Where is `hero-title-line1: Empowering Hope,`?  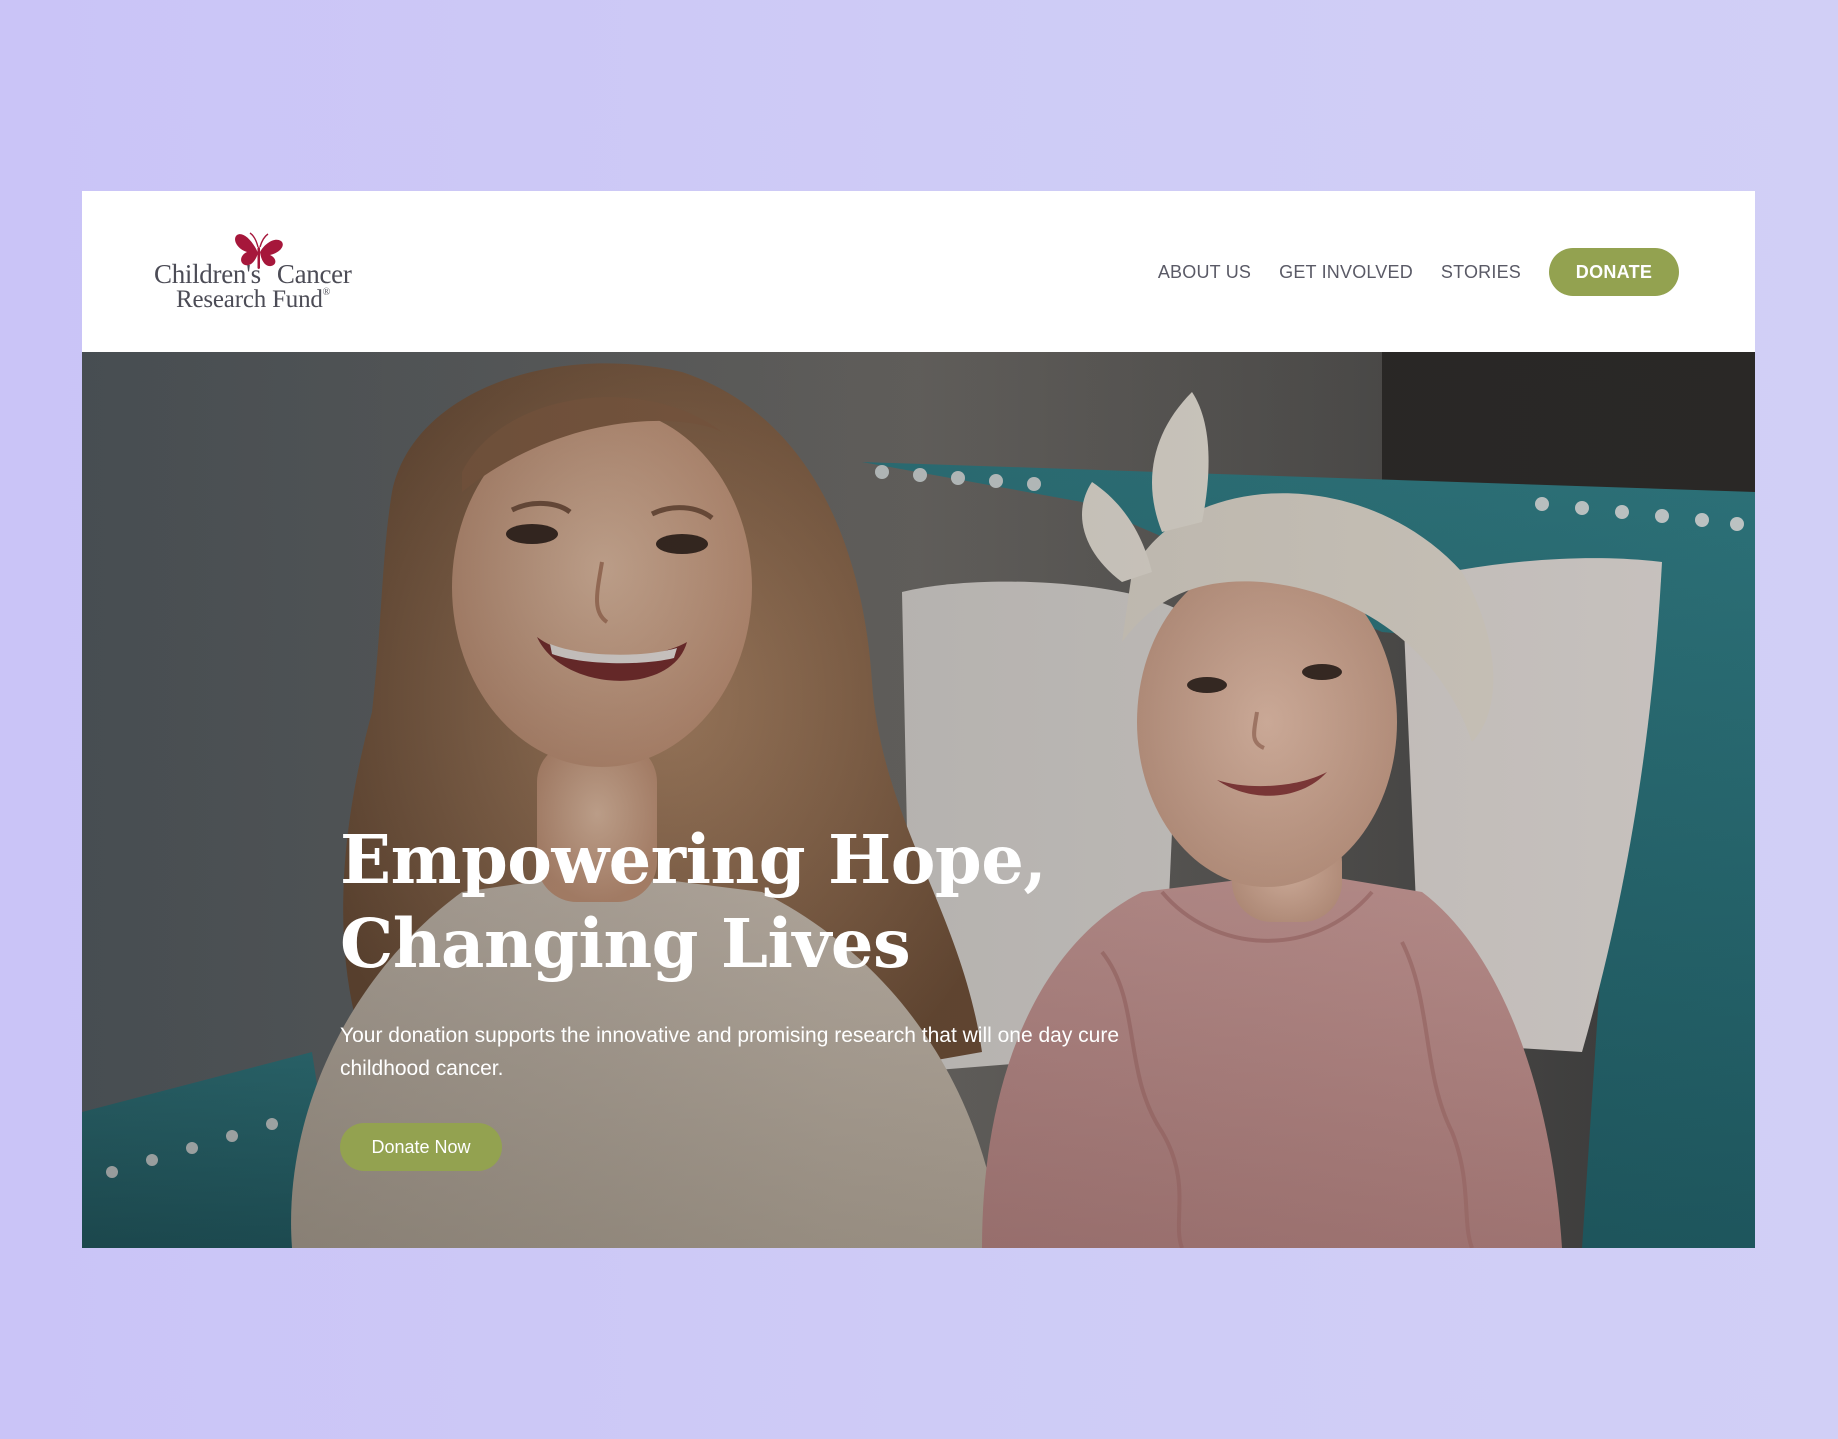
hero-title-line1: Empowering Hope, is located at coordinates (693, 859).